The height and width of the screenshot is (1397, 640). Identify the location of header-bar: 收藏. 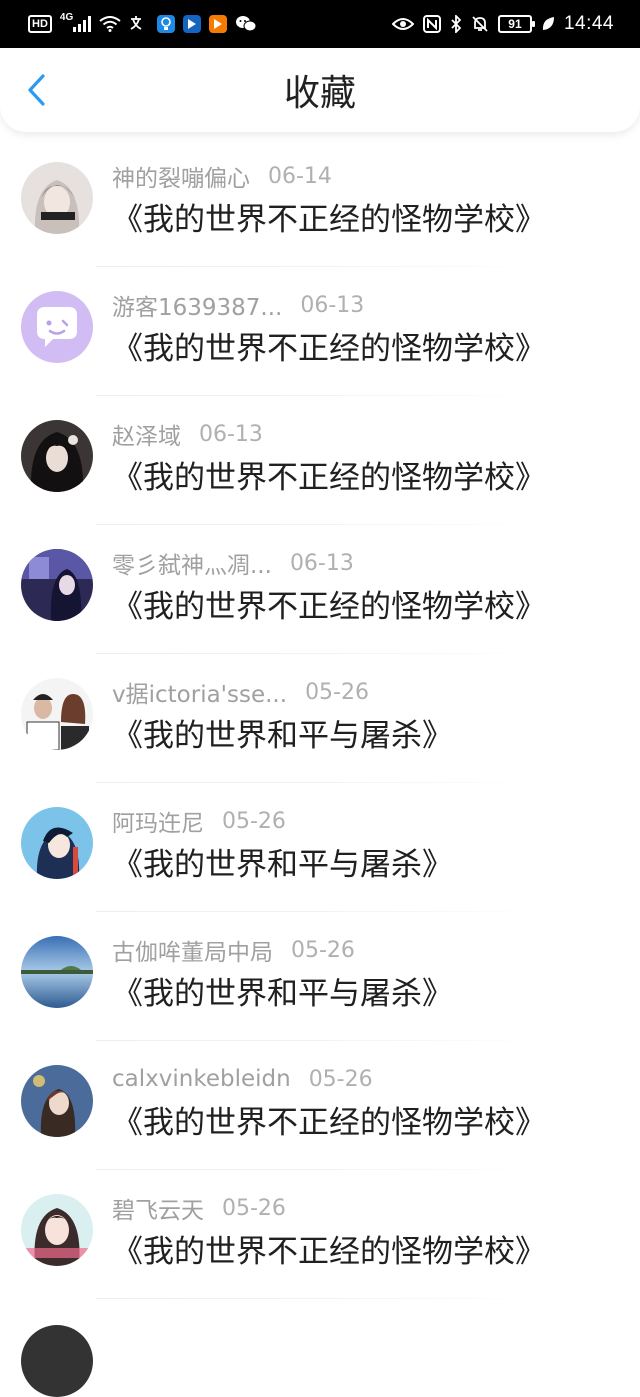
(320, 90).